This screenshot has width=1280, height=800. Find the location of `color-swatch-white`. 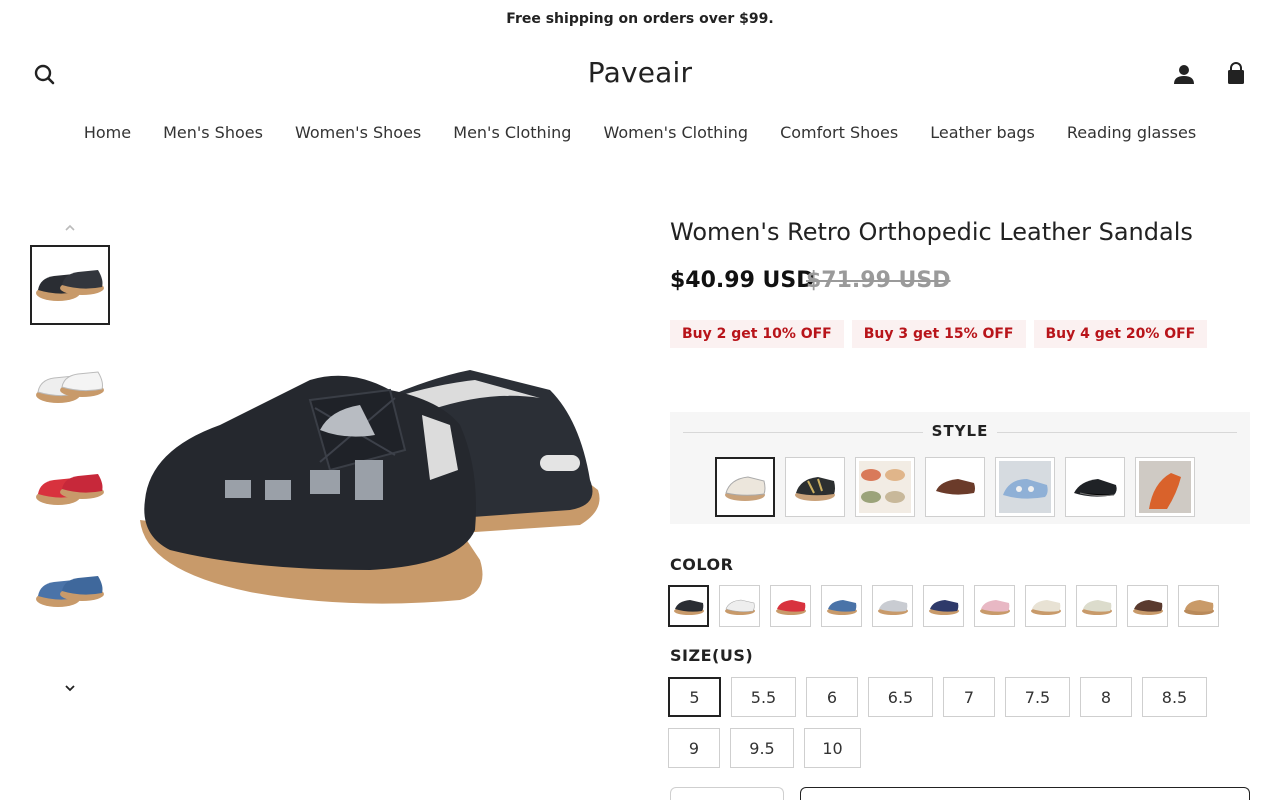

color-swatch-white is located at coordinates (739, 606).